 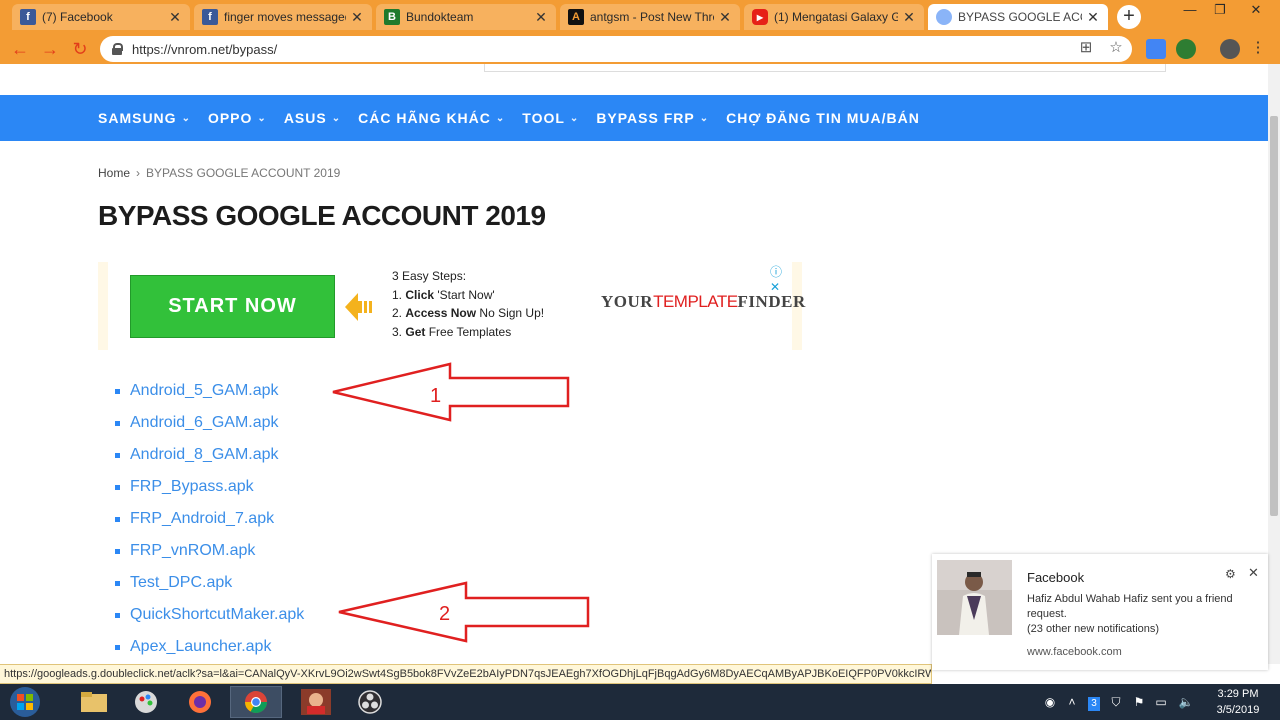 I want to click on new-tab-button: +, so click(x=1129, y=17).